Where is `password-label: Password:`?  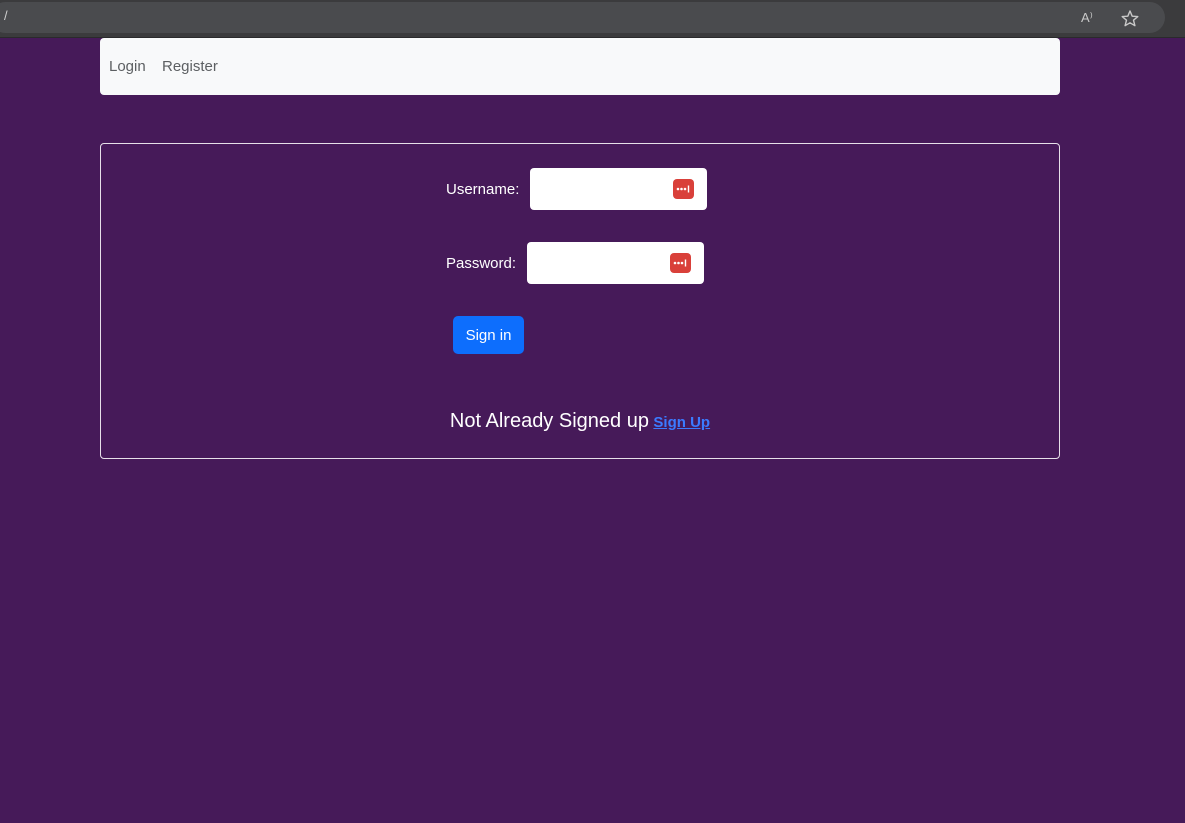 password-label: Password: is located at coordinates (481, 263).